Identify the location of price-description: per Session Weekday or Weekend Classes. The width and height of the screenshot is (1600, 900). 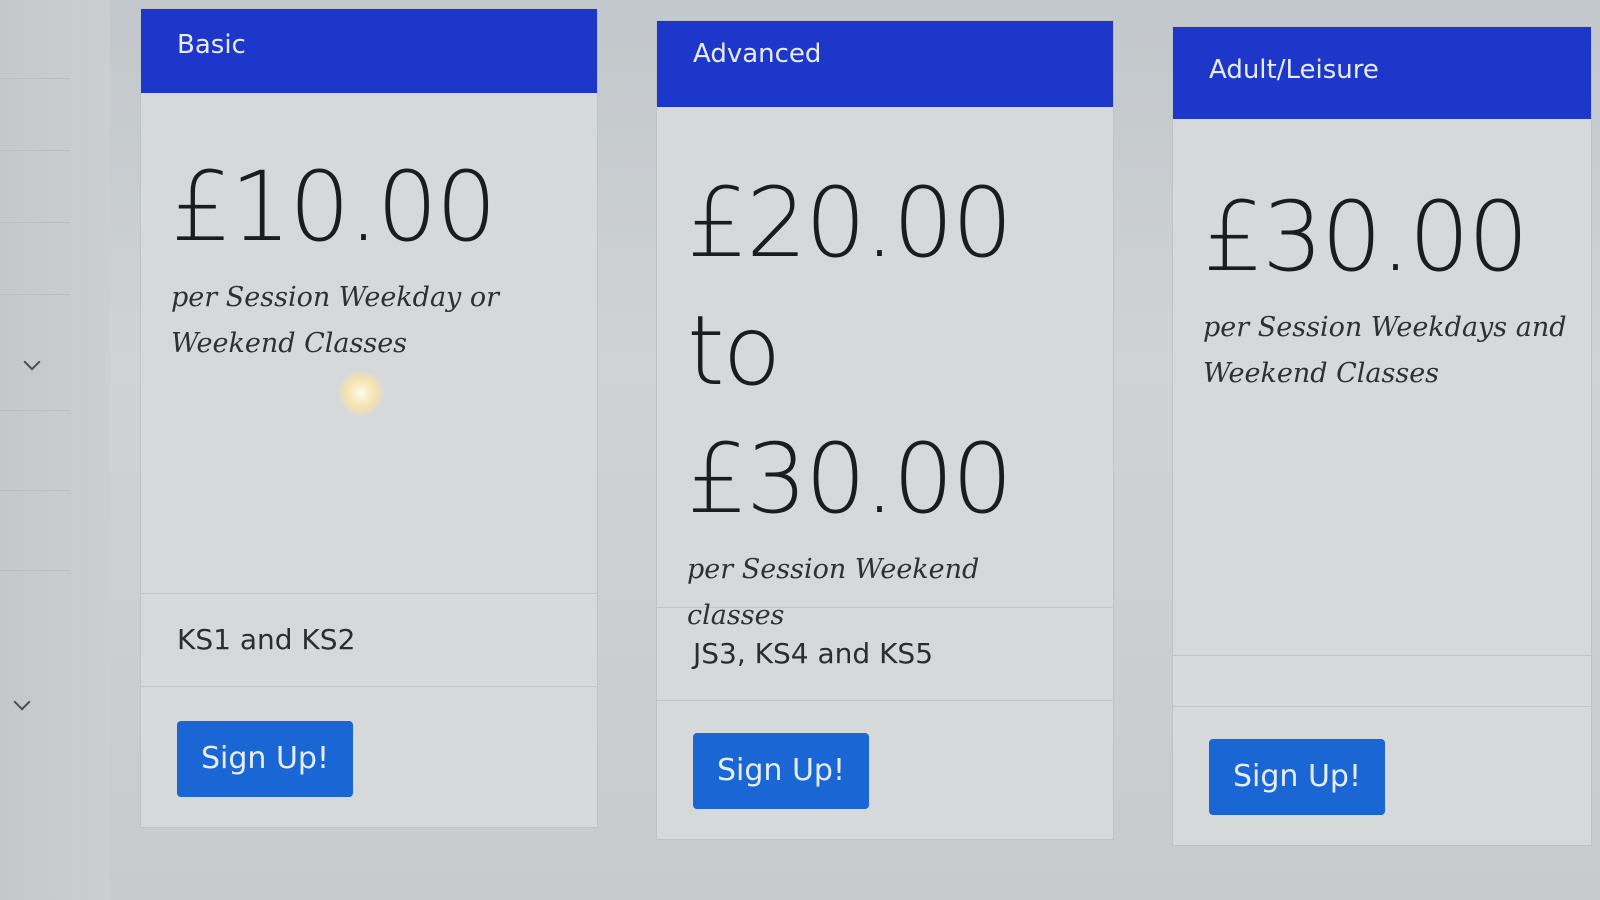
(335, 320).